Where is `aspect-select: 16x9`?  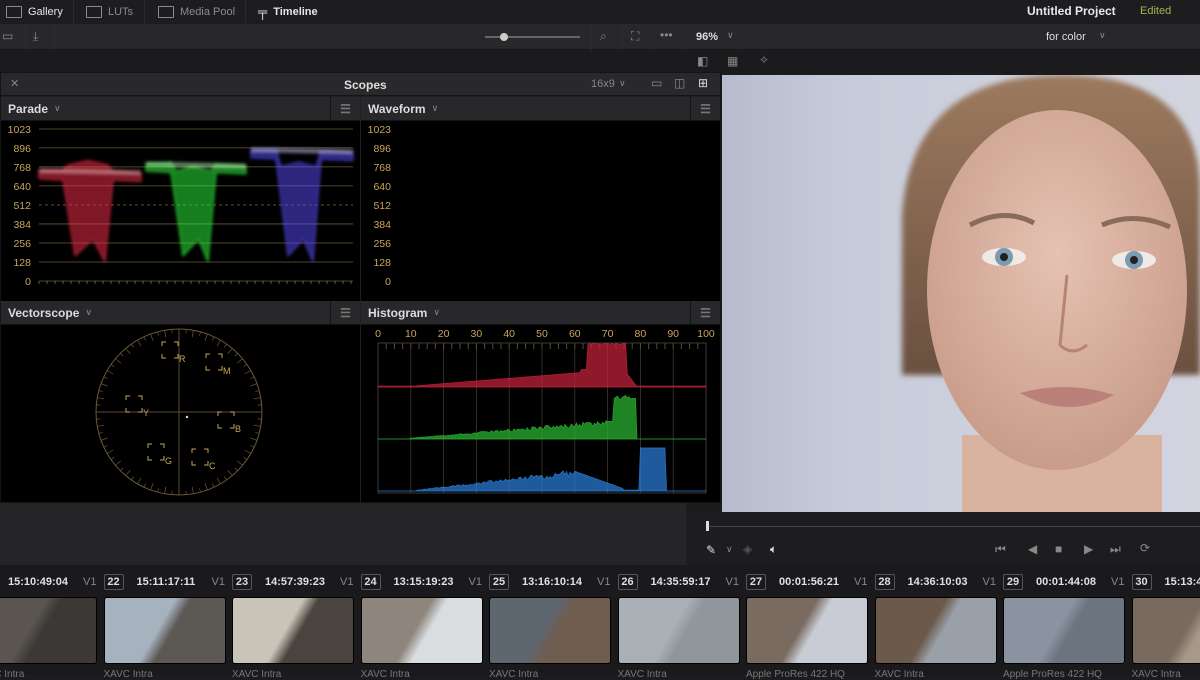 aspect-select: 16x9 is located at coordinates (603, 84).